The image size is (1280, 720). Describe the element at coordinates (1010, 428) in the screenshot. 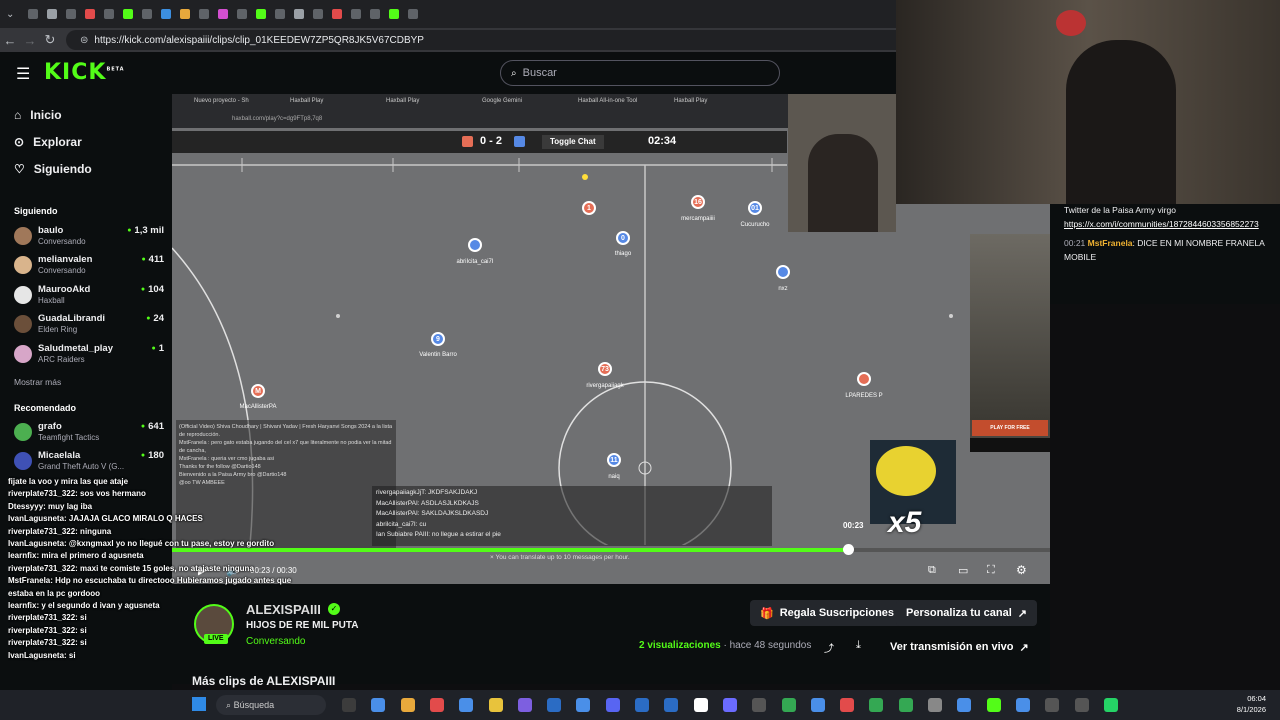

I see `play-for-free-button: PLAY FOR FREE` at that location.